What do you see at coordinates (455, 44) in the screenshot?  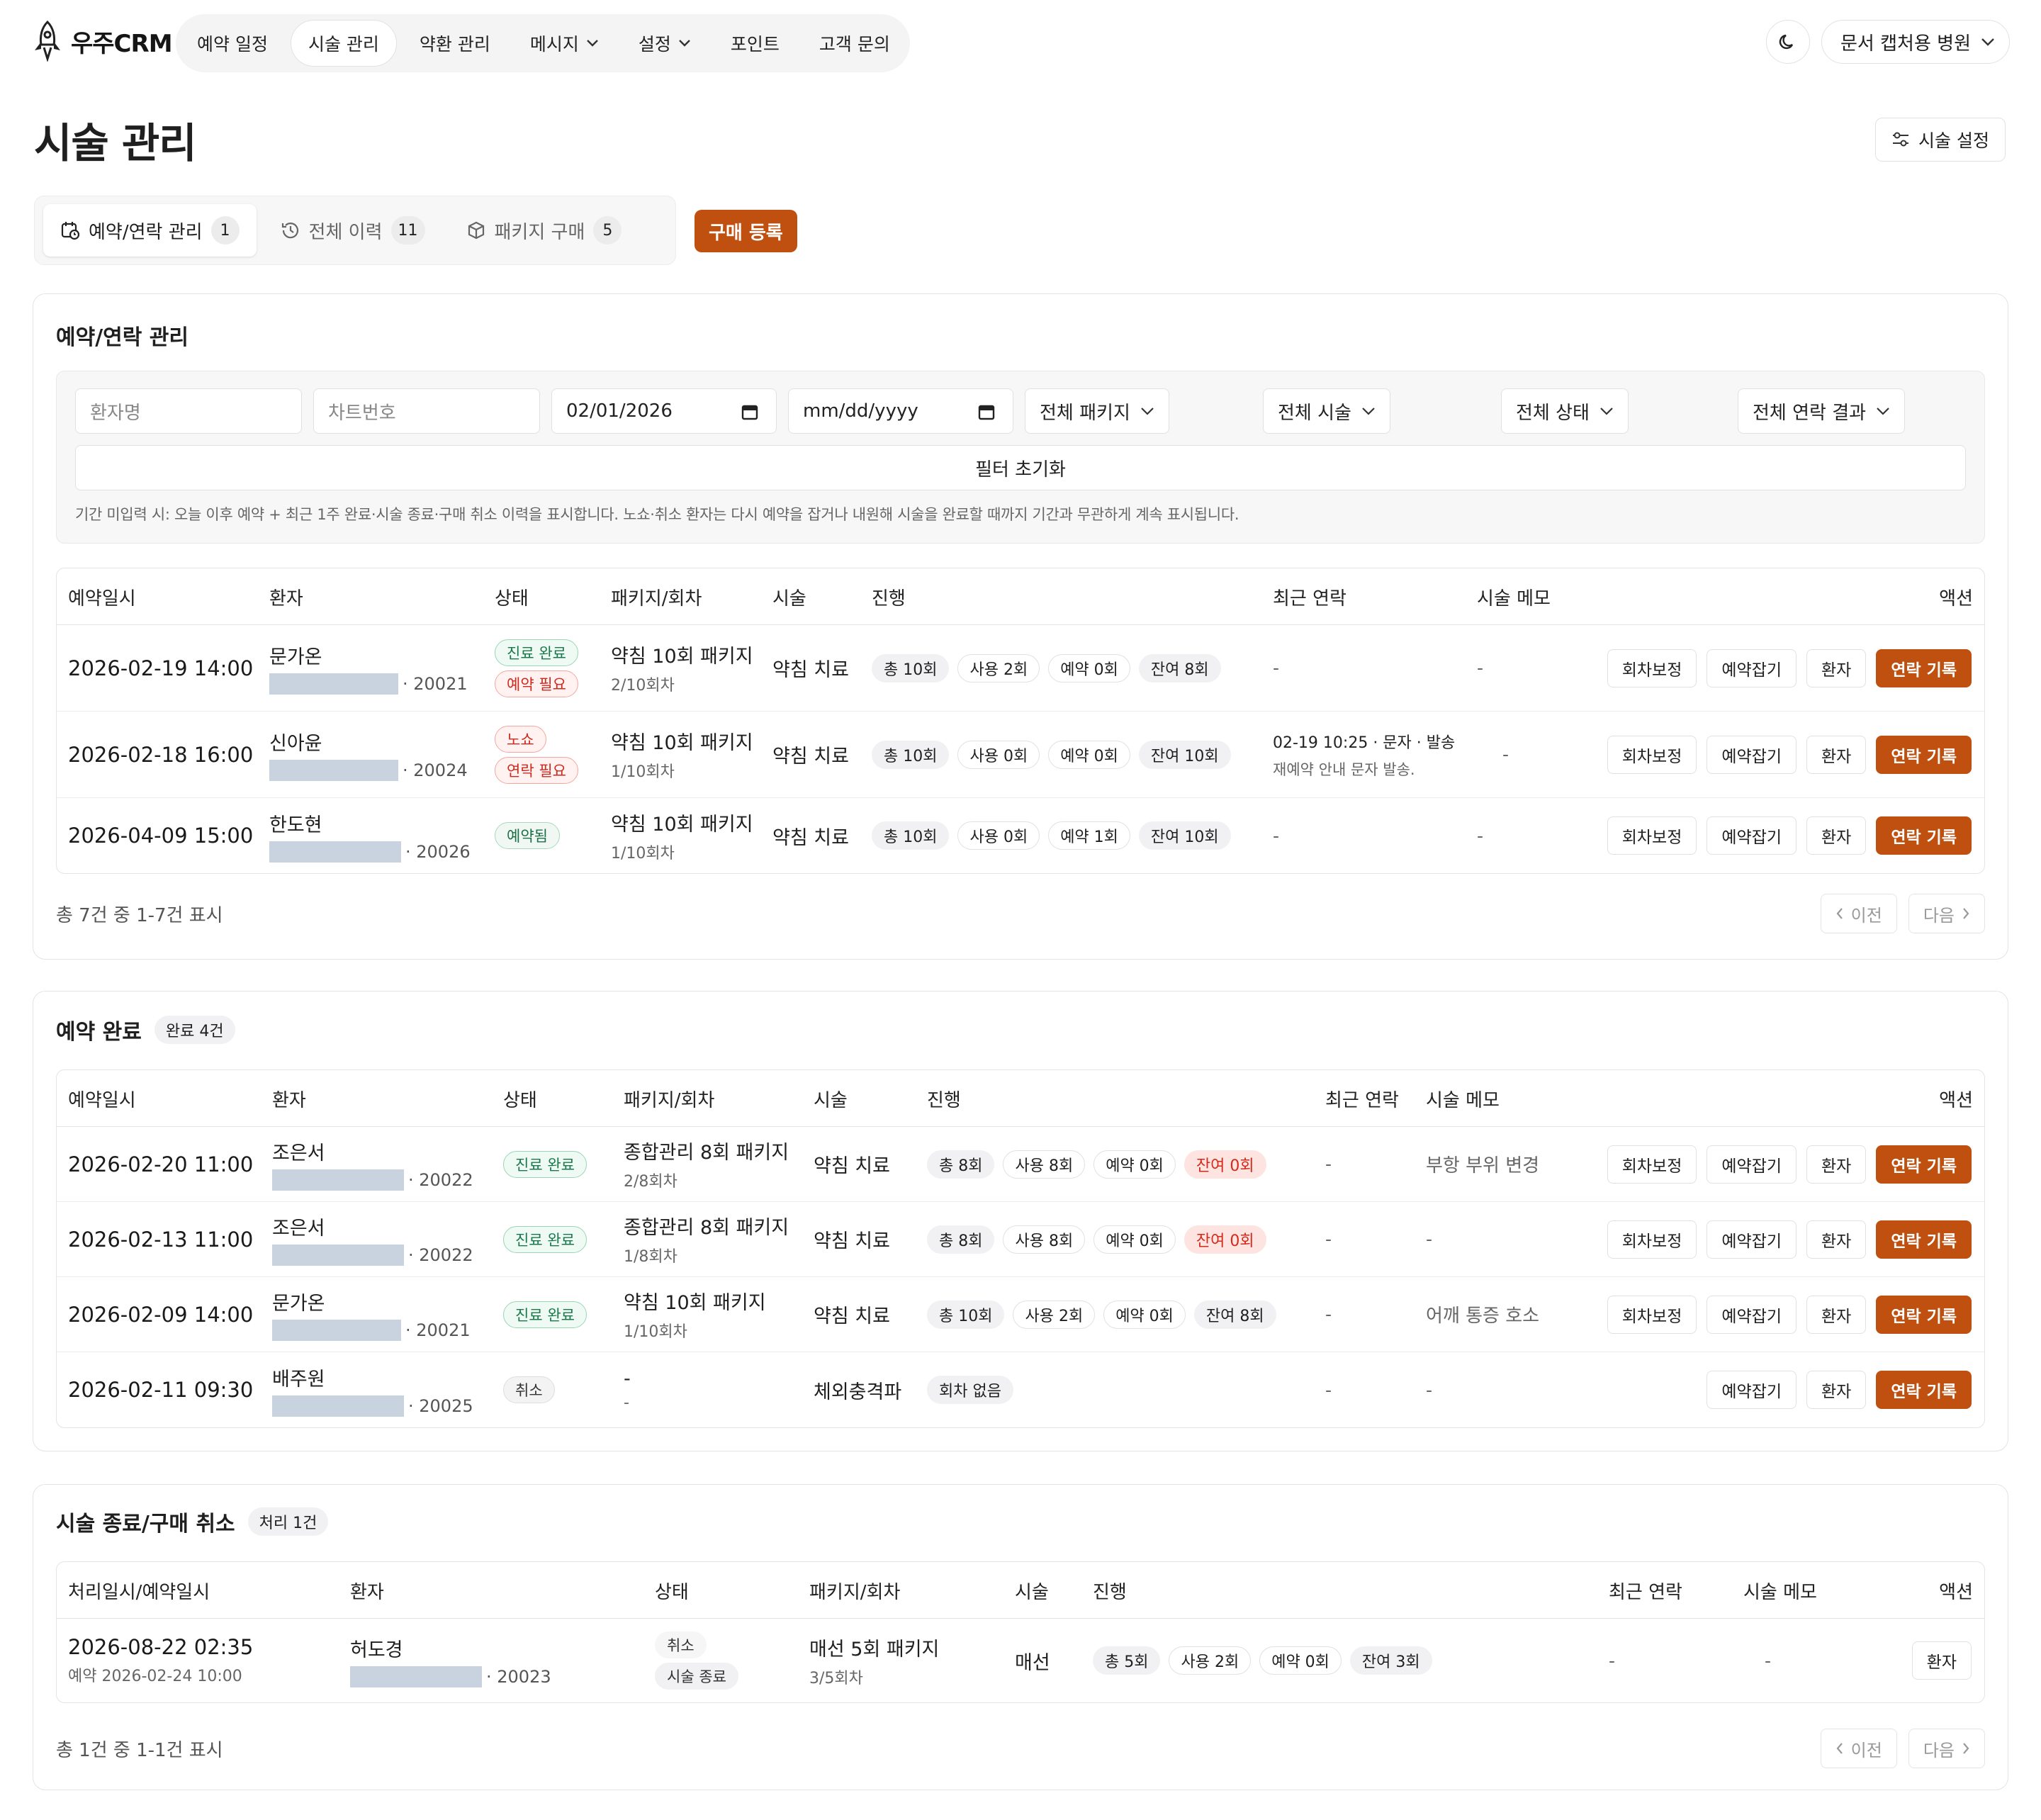 I see `nav-item-herbal: 약환 관리` at bounding box center [455, 44].